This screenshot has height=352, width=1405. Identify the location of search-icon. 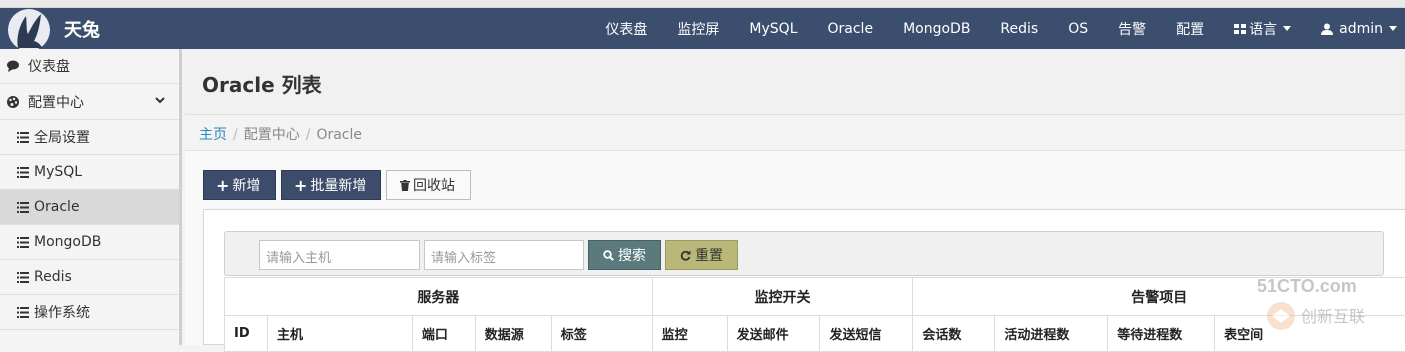
(608, 255).